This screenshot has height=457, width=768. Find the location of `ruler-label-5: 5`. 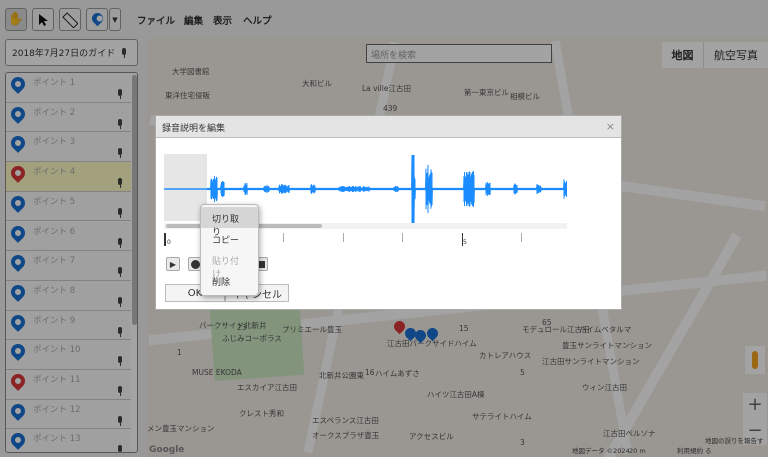

ruler-label-5: 5 is located at coordinates (465, 242).